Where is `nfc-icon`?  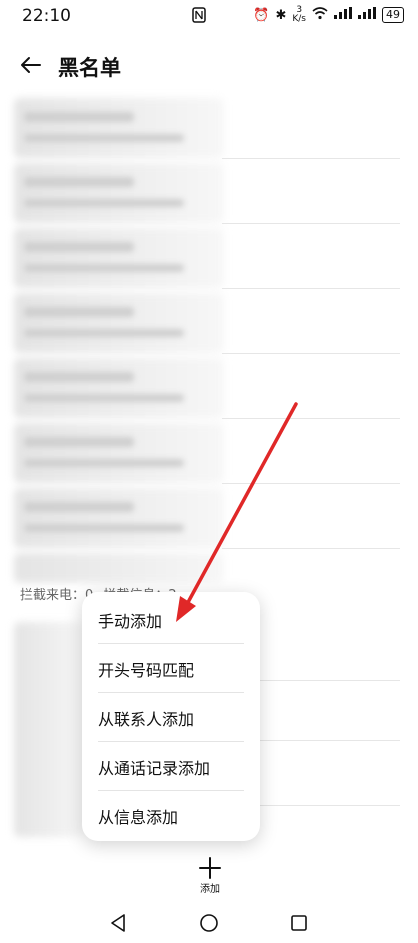
nfc-icon is located at coordinates (199, 17).